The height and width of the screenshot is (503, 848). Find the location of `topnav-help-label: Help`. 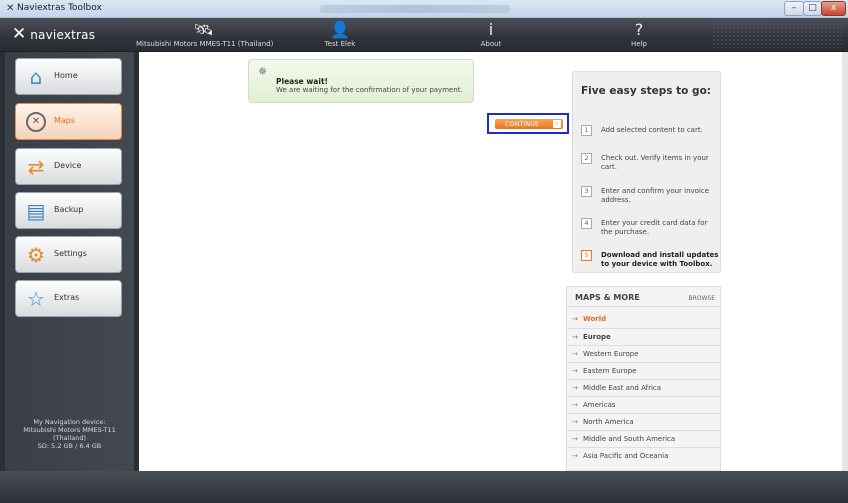

topnav-help-label: Help is located at coordinates (639, 44).